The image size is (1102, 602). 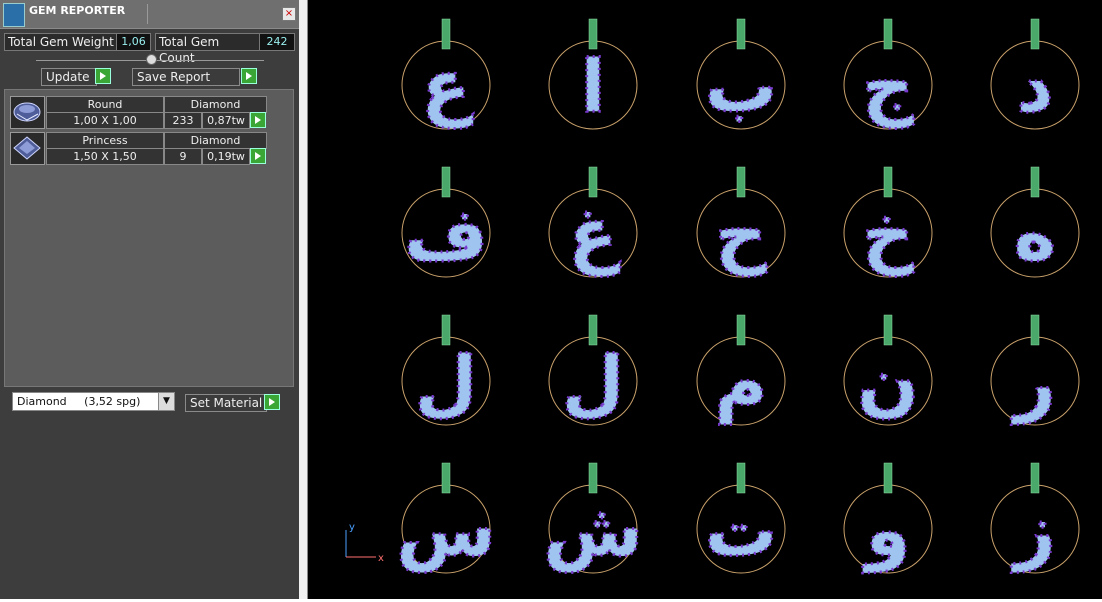 I want to click on pendant-letter: س, so click(x=445, y=530).